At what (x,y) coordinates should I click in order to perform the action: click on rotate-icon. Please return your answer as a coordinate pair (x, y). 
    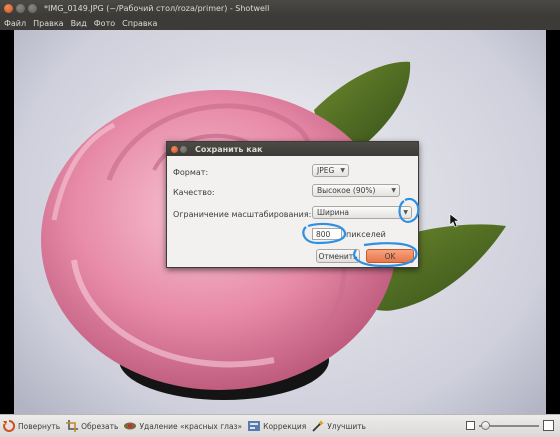
    Looking at the image, I should click on (9, 425).